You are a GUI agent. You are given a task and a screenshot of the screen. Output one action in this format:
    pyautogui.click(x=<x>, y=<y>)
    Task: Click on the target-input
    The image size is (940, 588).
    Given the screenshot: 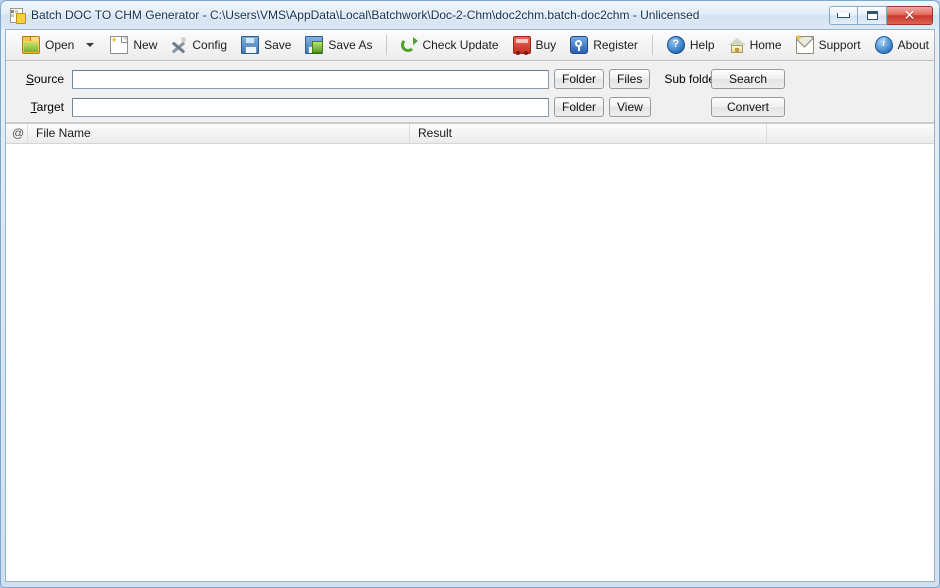 What is the action you would take?
    pyautogui.click(x=310, y=107)
    